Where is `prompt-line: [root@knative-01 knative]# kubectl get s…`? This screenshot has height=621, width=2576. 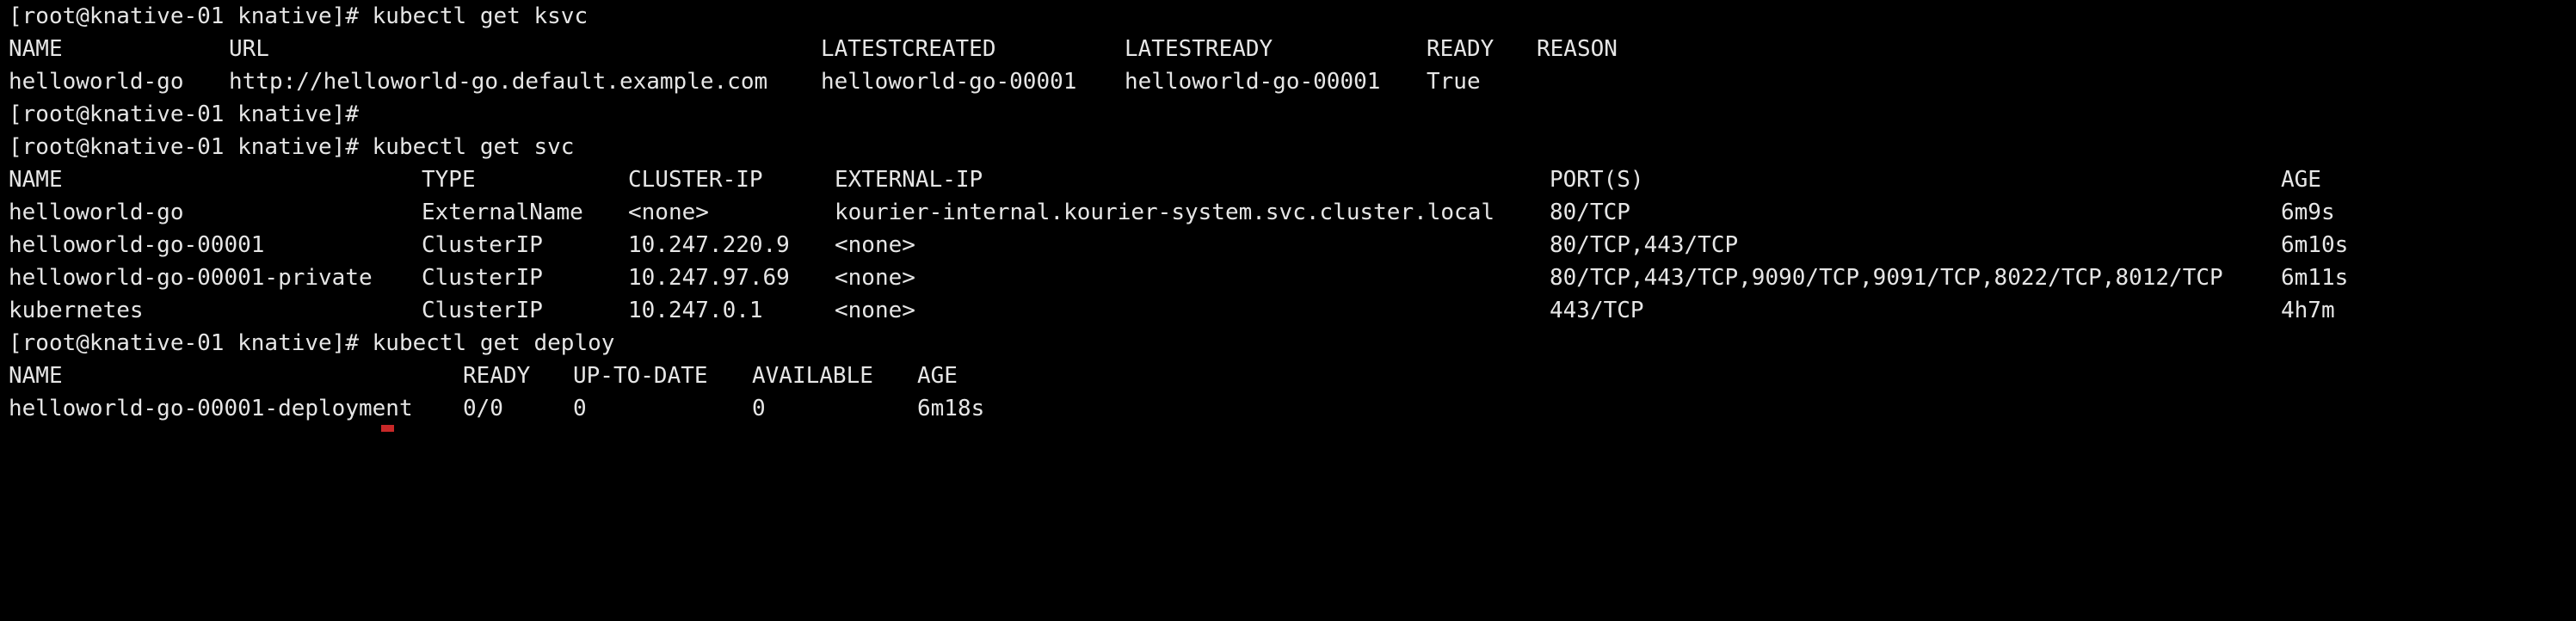
prompt-line: [root@knative-01 knative]# kubectl get s… is located at coordinates (292, 147).